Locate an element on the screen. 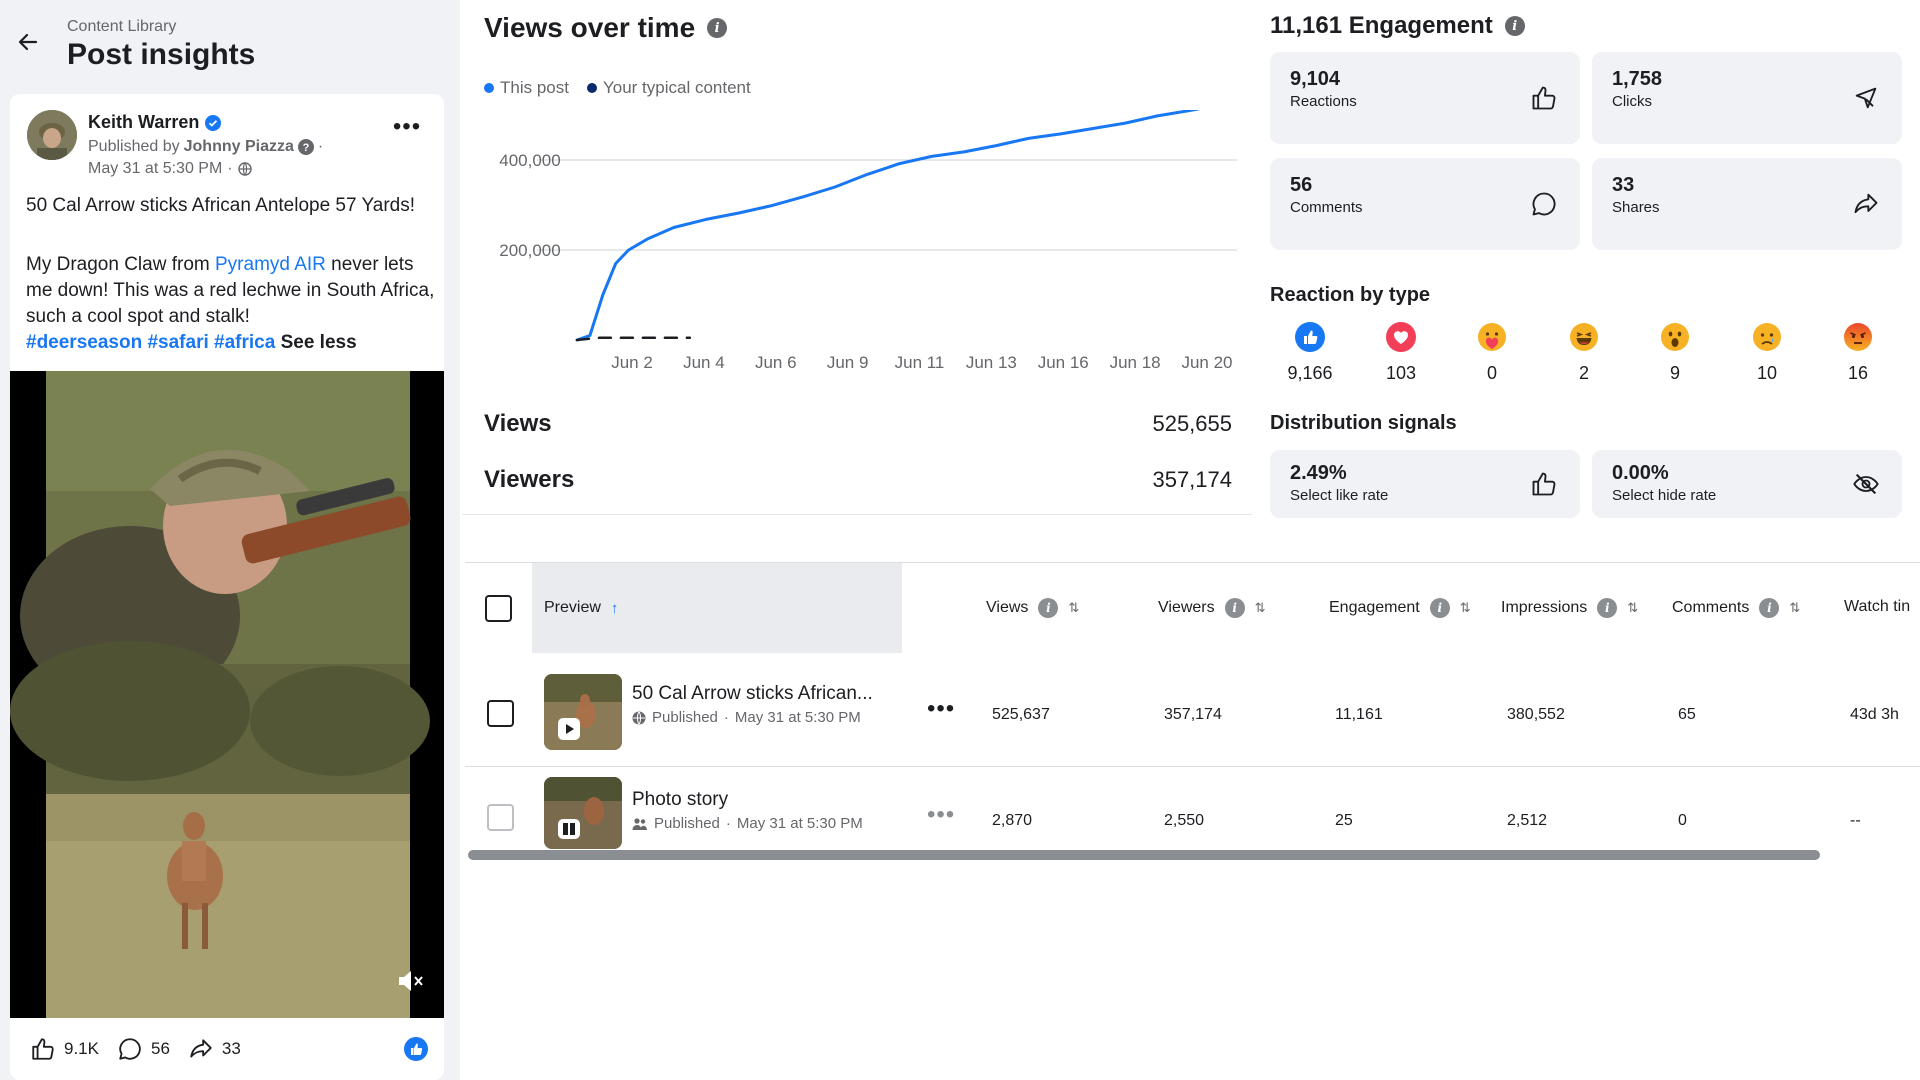 This screenshot has width=1920, height=1080. post-video is located at coordinates (227, 694).